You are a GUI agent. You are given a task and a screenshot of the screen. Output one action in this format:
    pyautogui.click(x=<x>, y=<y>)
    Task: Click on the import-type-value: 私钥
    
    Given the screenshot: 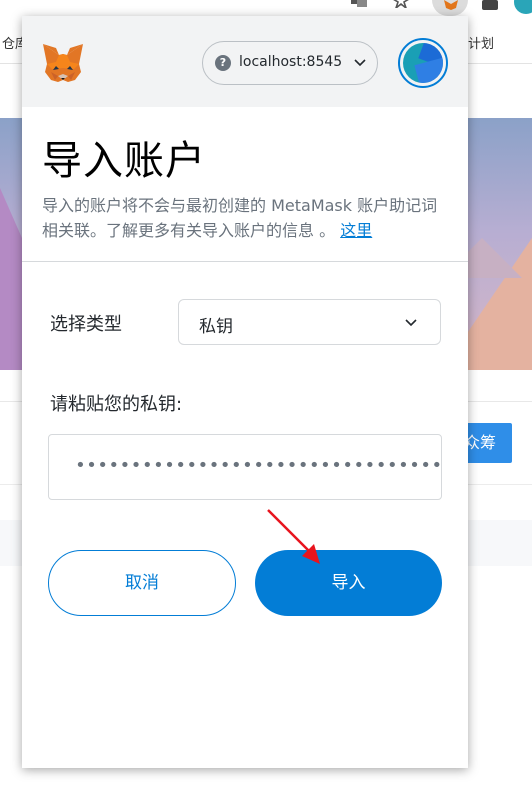 What is the action you would take?
    pyautogui.click(x=216, y=327)
    